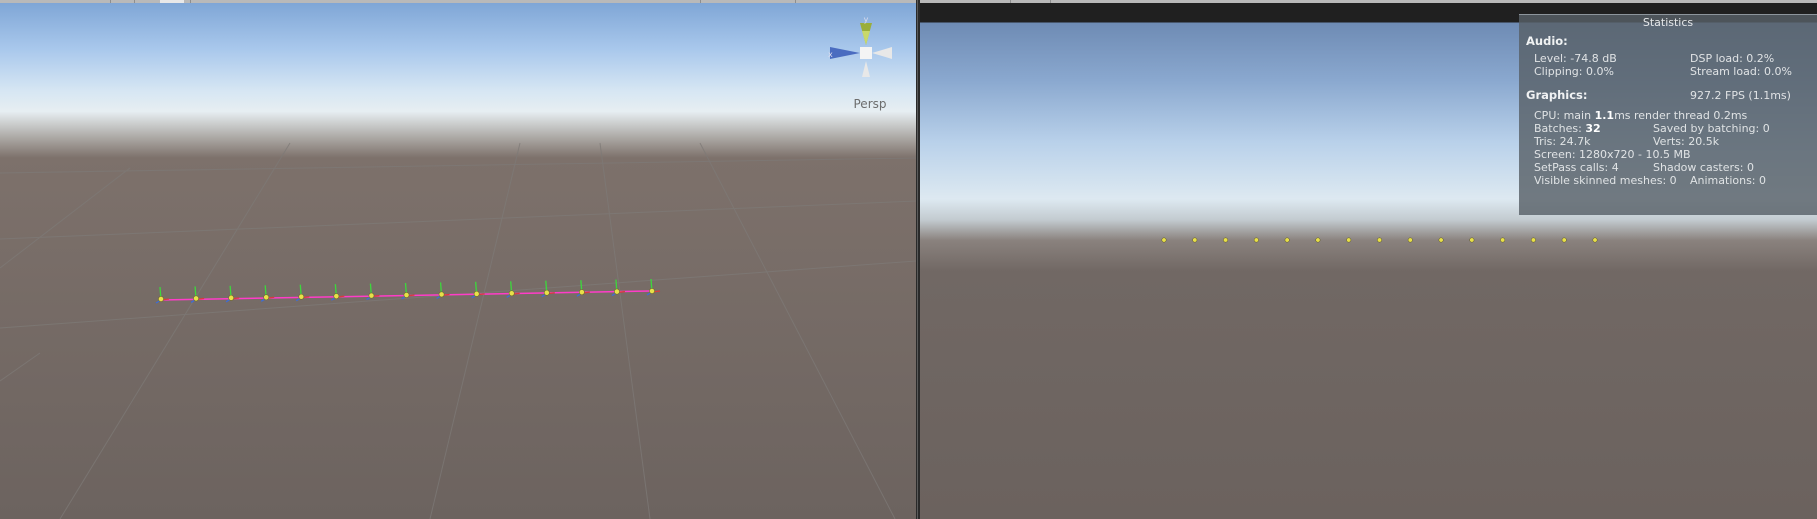 The width and height of the screenshot is (1817, 519). Describe the element at coordinates (1711, 128) in the screenshot. I see `saved-by-batching: Saved by batching: 0` at that location.